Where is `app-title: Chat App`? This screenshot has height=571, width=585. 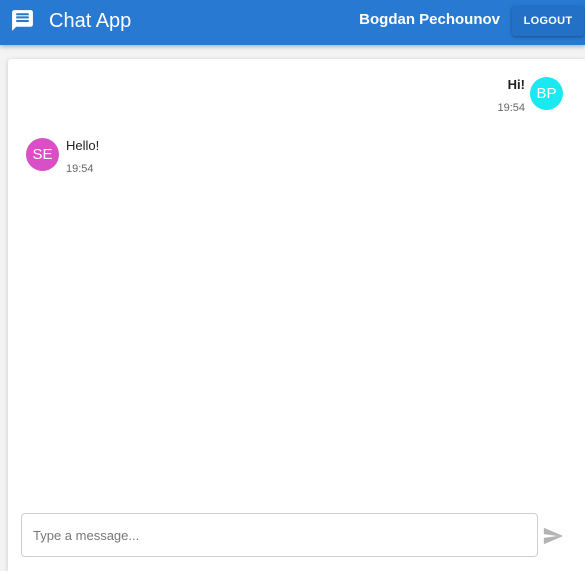 app-title: Chat App is located at coordinates (90, 21).